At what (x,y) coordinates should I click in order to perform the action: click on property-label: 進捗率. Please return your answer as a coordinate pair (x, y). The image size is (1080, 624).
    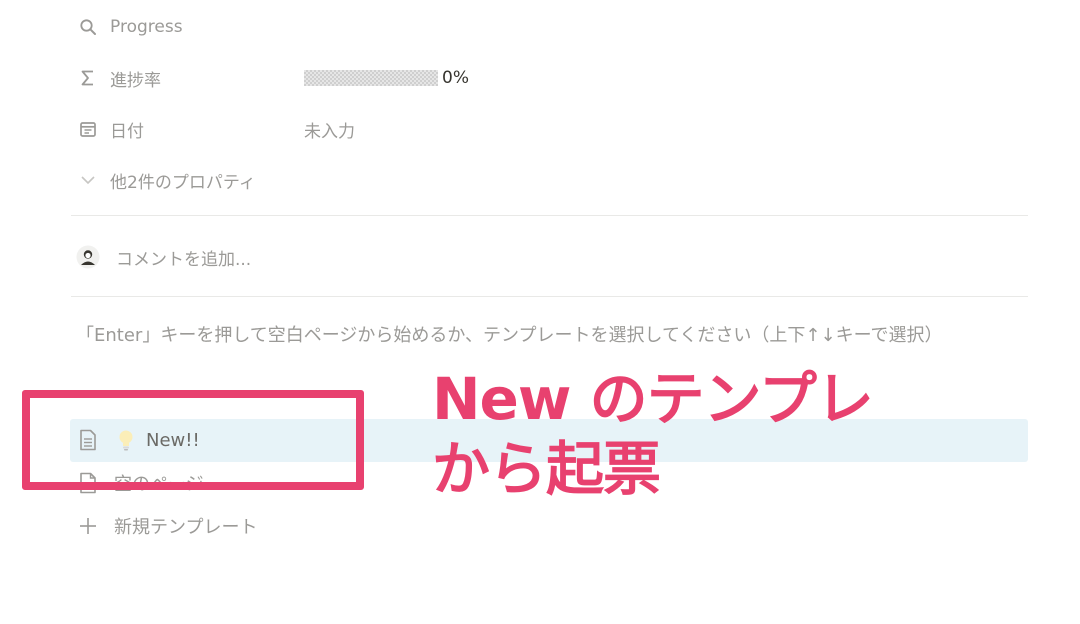
    Looking at the image, I should click on (135, 80).